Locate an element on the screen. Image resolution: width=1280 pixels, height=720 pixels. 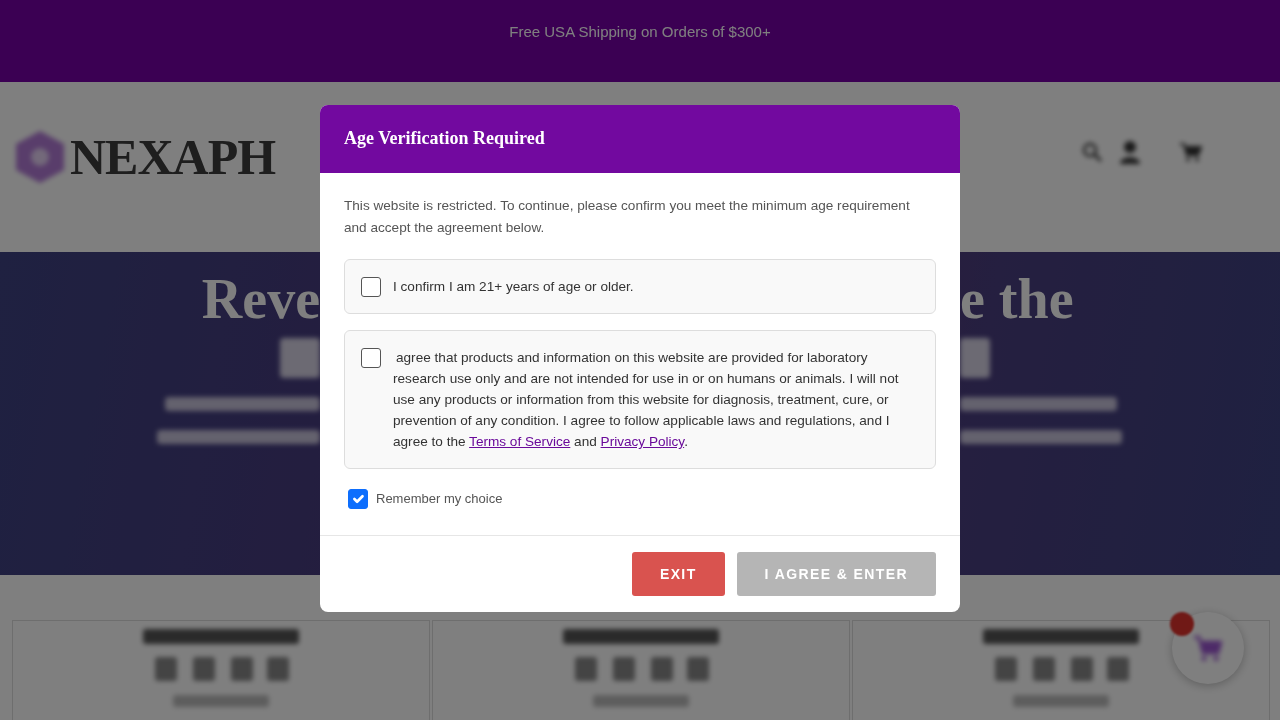
user-icon is located at coordinates (1130, 152).